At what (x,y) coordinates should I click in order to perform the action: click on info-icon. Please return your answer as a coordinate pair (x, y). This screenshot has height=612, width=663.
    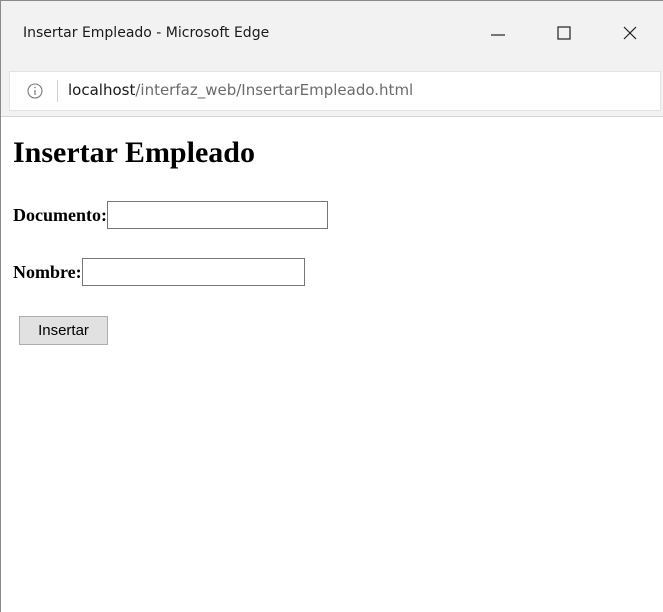
    Looking at the image, I should click on (35, 91).